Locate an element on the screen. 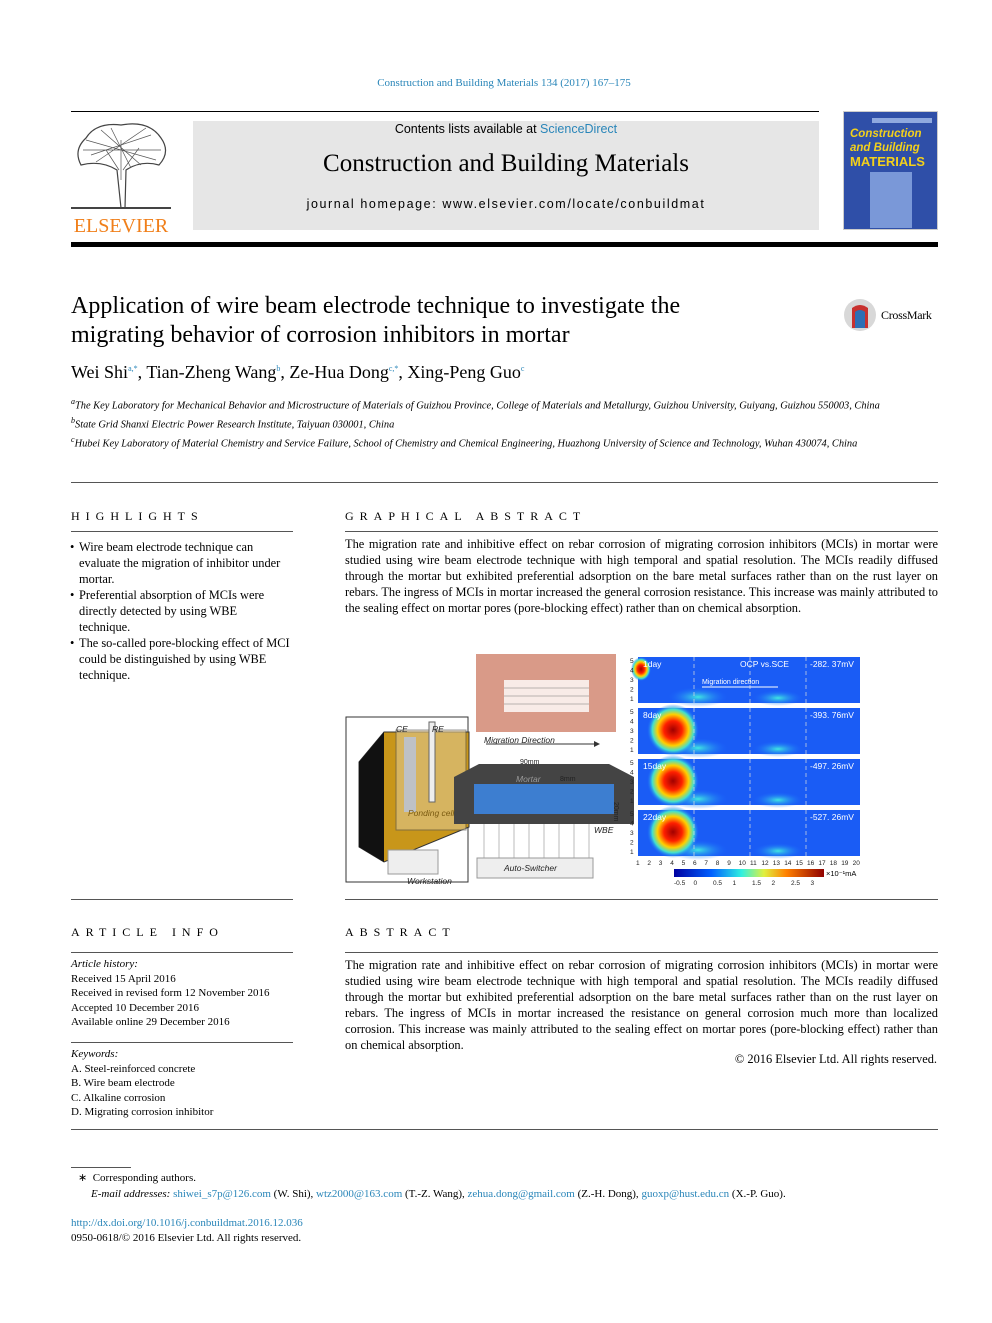 Image resolution: width=992 pixels, height=1323 pixels. colorbar-unit: ×10⁻¹mA is located at coordinates (841, 873).